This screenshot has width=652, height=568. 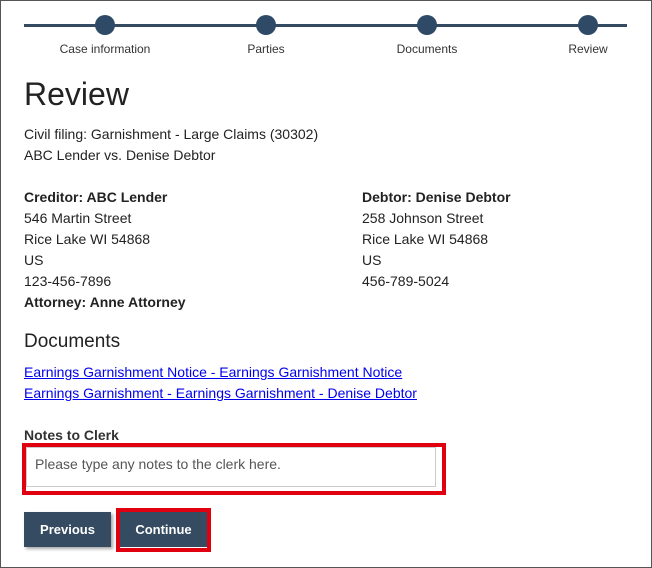 I want to click on documents-heading: Documents, so click(x=72, y=341).